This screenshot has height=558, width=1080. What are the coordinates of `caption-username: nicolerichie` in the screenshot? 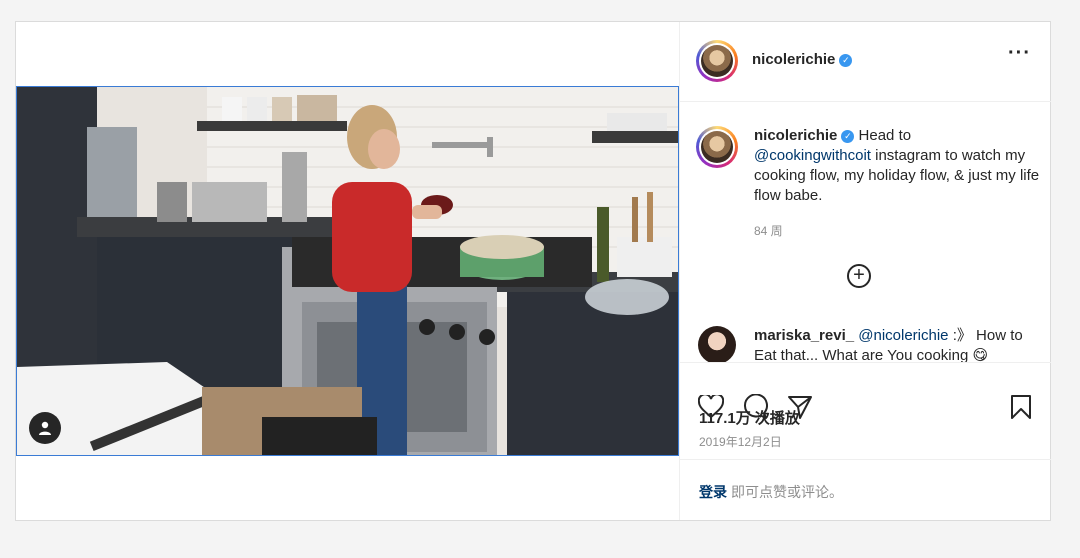 It's located at (795, 135).